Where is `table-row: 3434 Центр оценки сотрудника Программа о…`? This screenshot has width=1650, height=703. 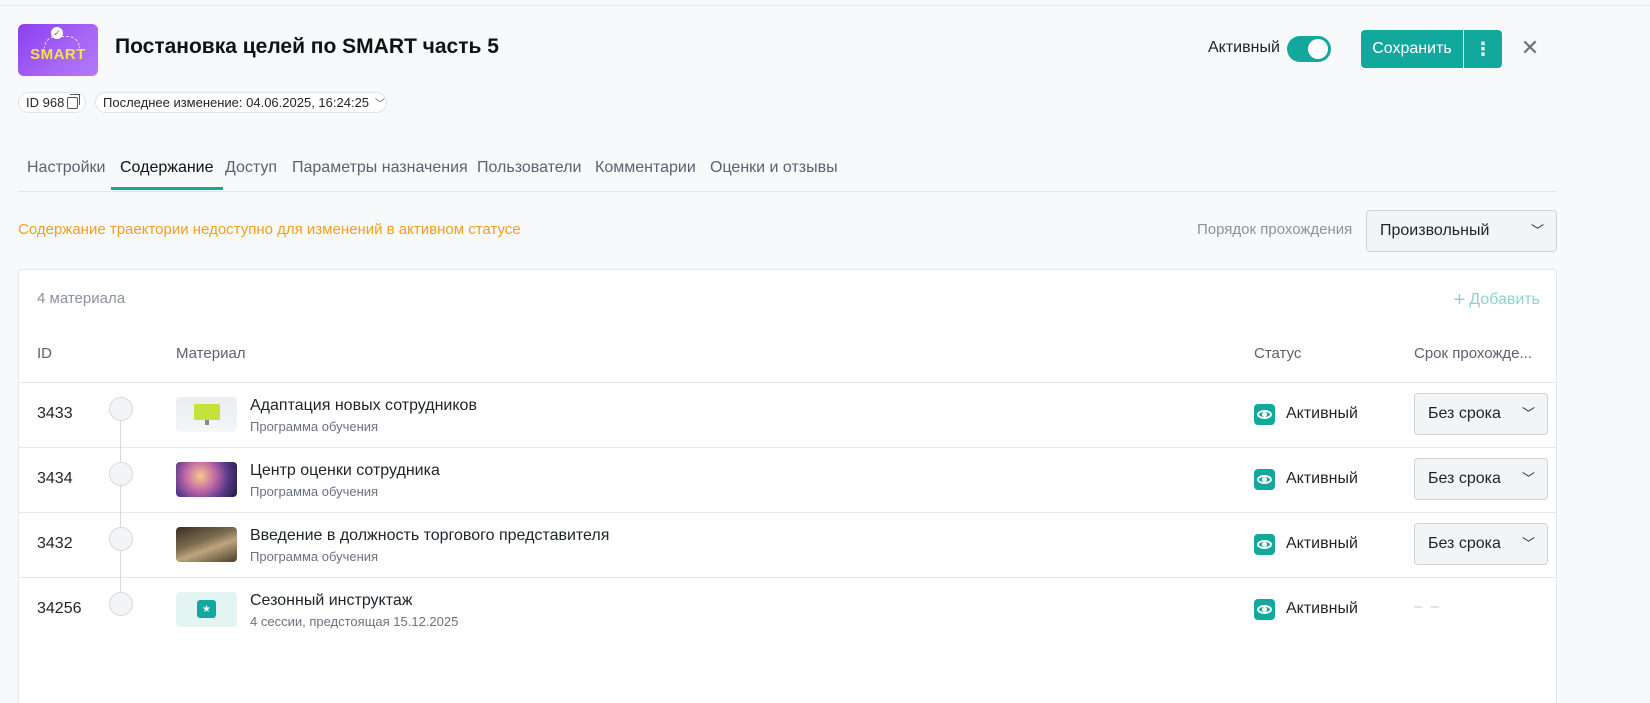
table-row: 3434 Центр оценки сотрудника Программа о… is located at coordinates (787, 479).